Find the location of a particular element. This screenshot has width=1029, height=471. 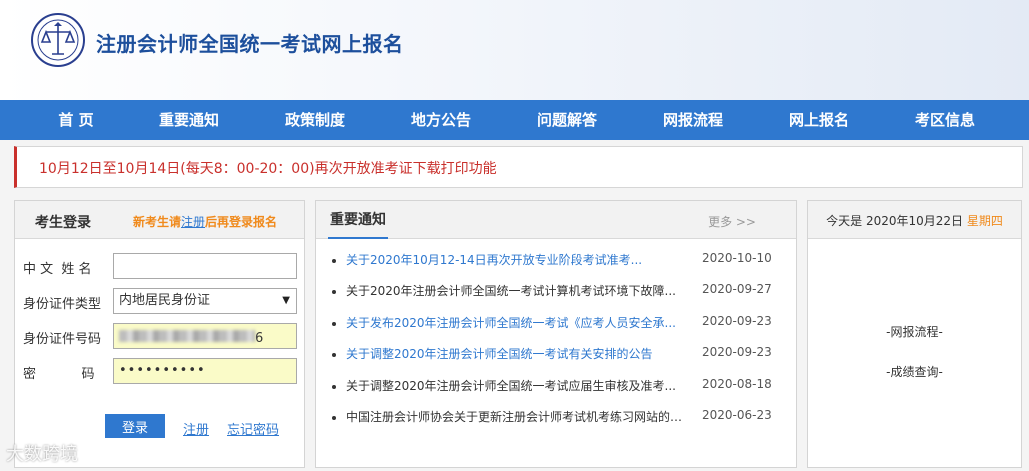

dropdown-arrow-icon: ▼ is located at coordinates (286, 300).